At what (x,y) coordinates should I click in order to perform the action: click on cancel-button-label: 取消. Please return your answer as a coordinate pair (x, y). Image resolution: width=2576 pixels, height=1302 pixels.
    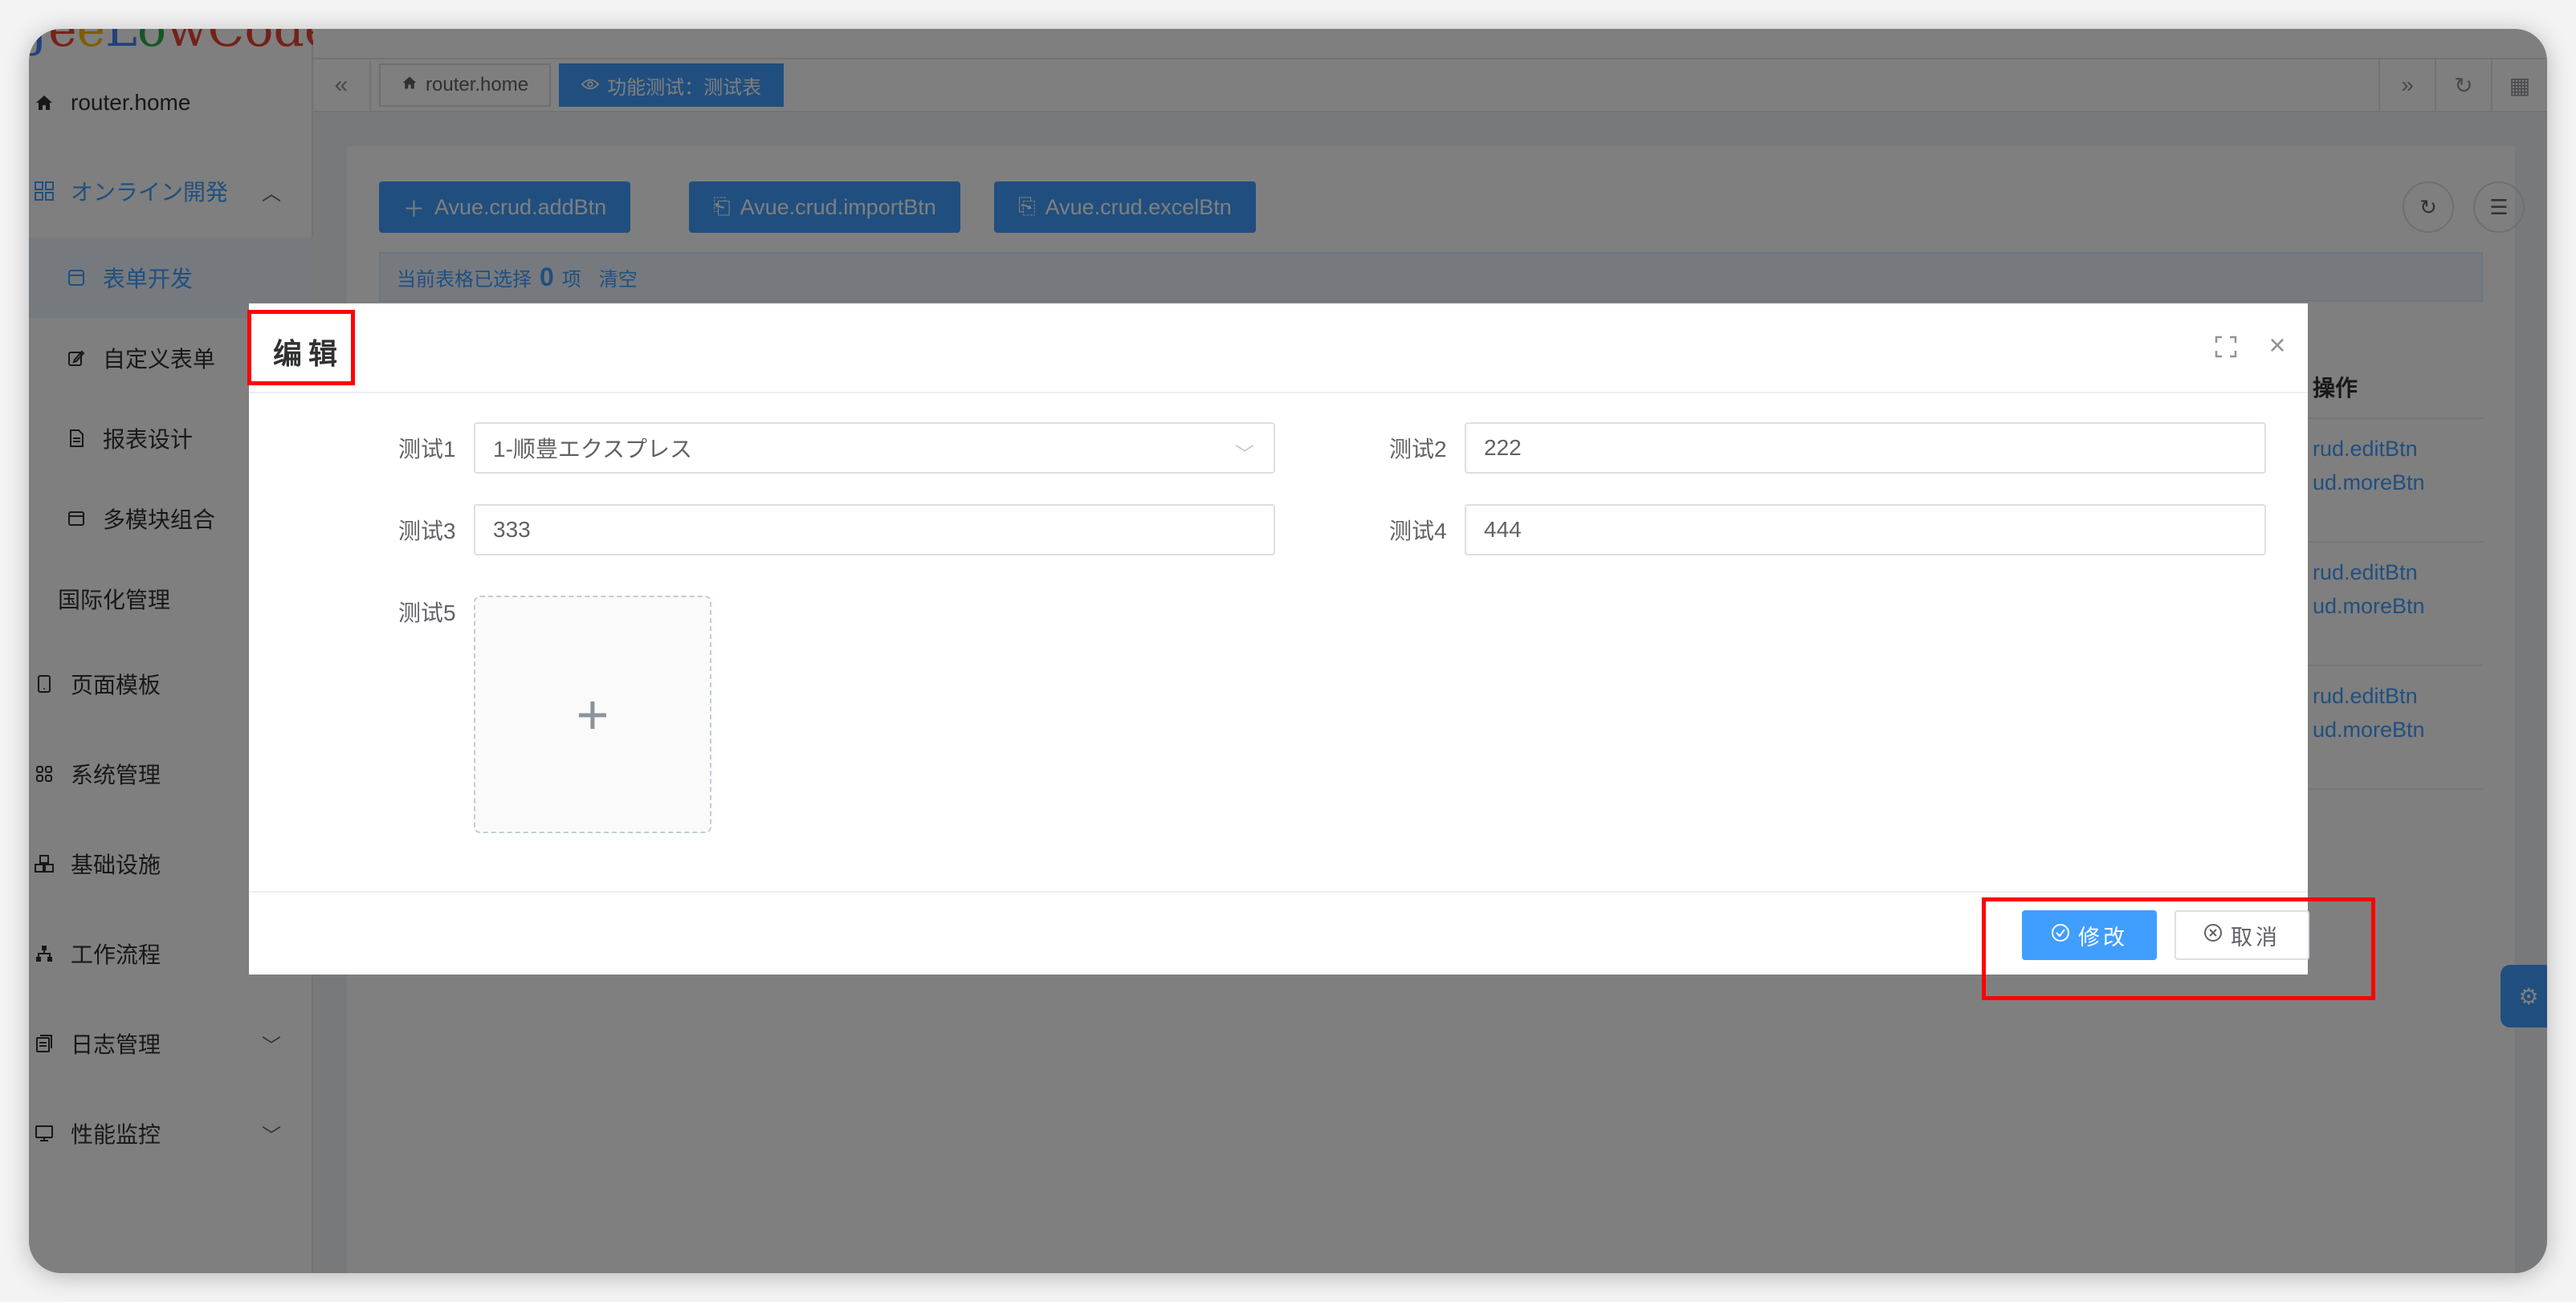
    Looking at the image, I should click on (2255, 938).